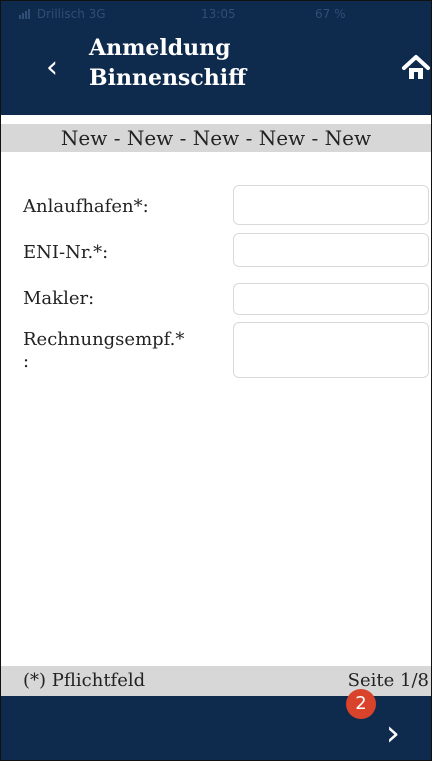  Describe the element at coordinates (168, 63) in the screenshot. I see `page-title: Anmeldung Binnenschiff` at that location.